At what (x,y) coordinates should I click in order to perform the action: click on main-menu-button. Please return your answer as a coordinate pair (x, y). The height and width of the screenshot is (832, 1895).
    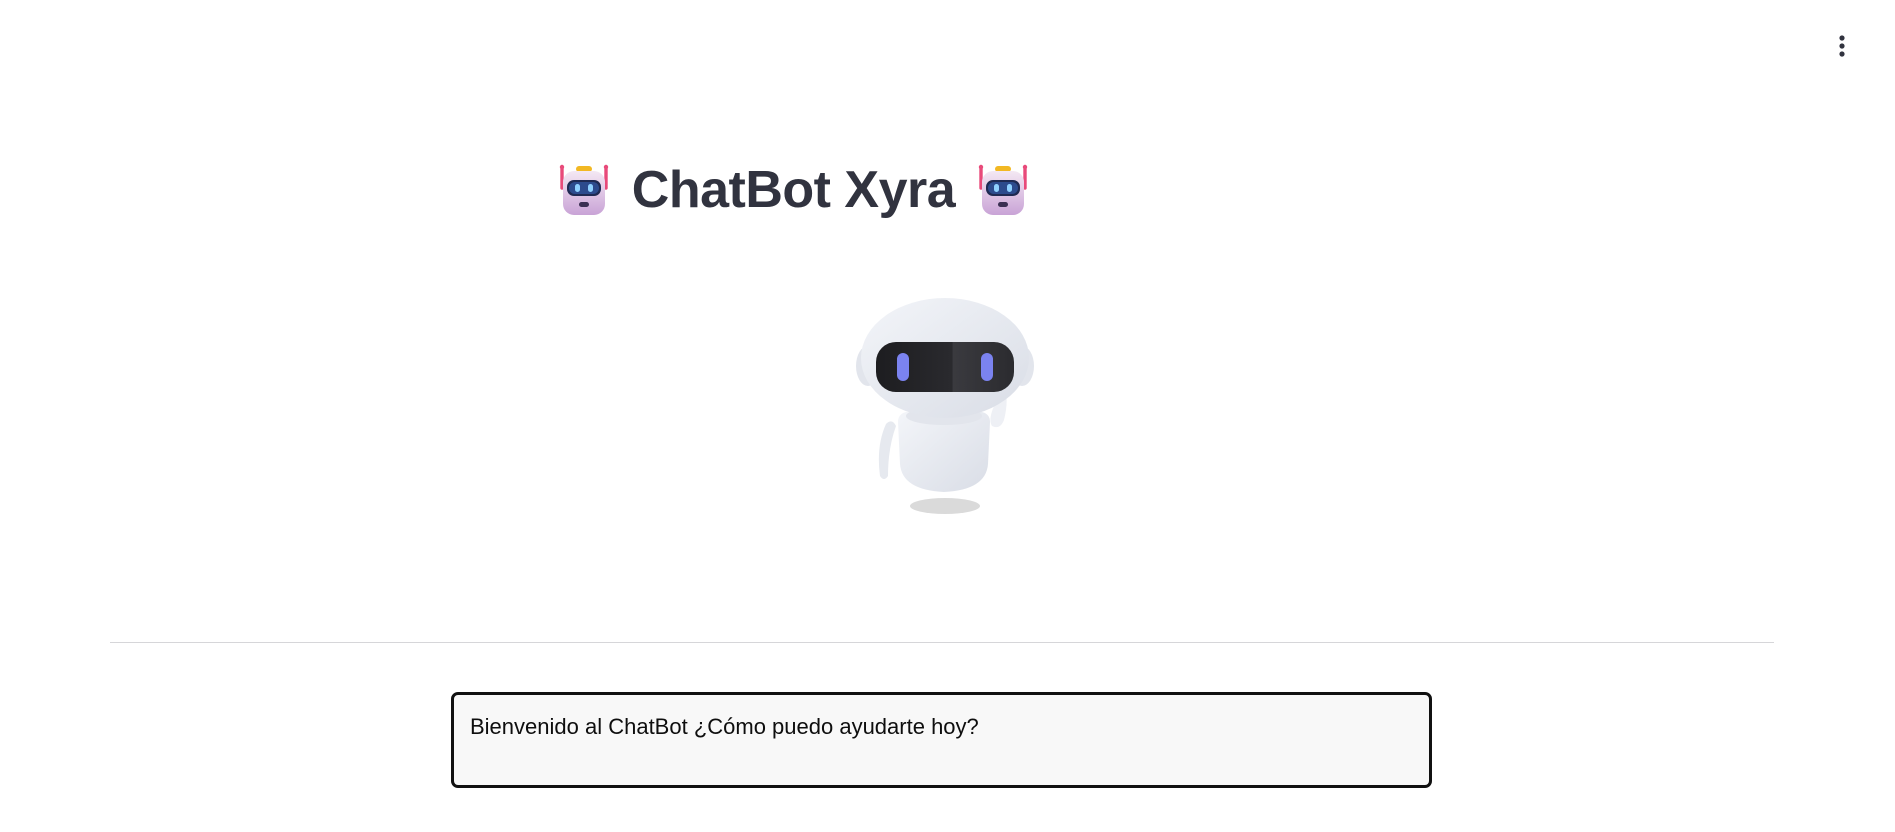
    Looking at the image, I should click on (1842, 46).